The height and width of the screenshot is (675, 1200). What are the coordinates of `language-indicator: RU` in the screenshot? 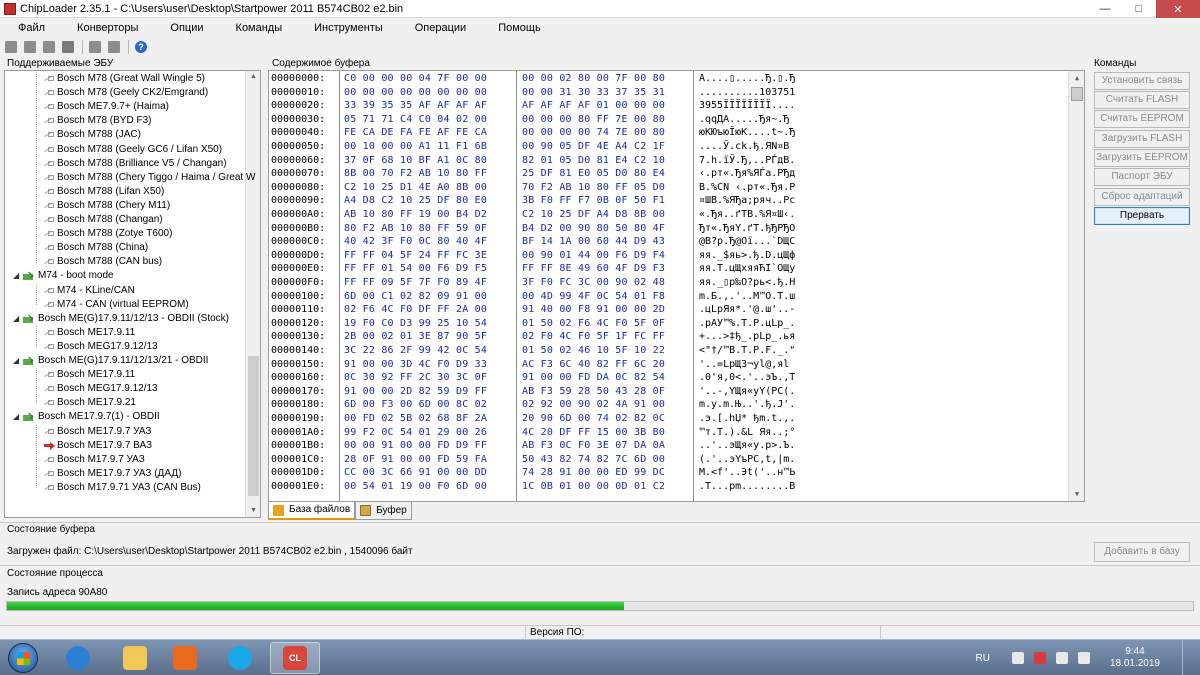 It's located at (982, 658).